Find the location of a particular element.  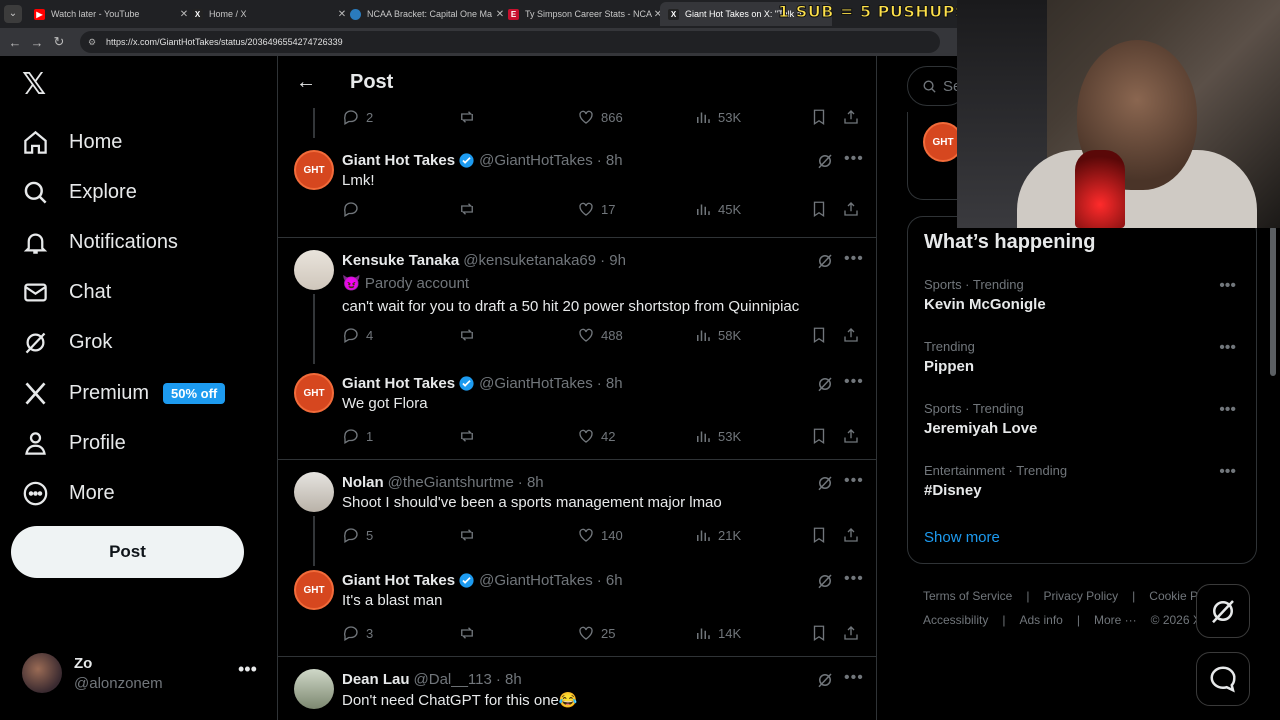

reply-button: 2 is located at coordinates (357, 117).